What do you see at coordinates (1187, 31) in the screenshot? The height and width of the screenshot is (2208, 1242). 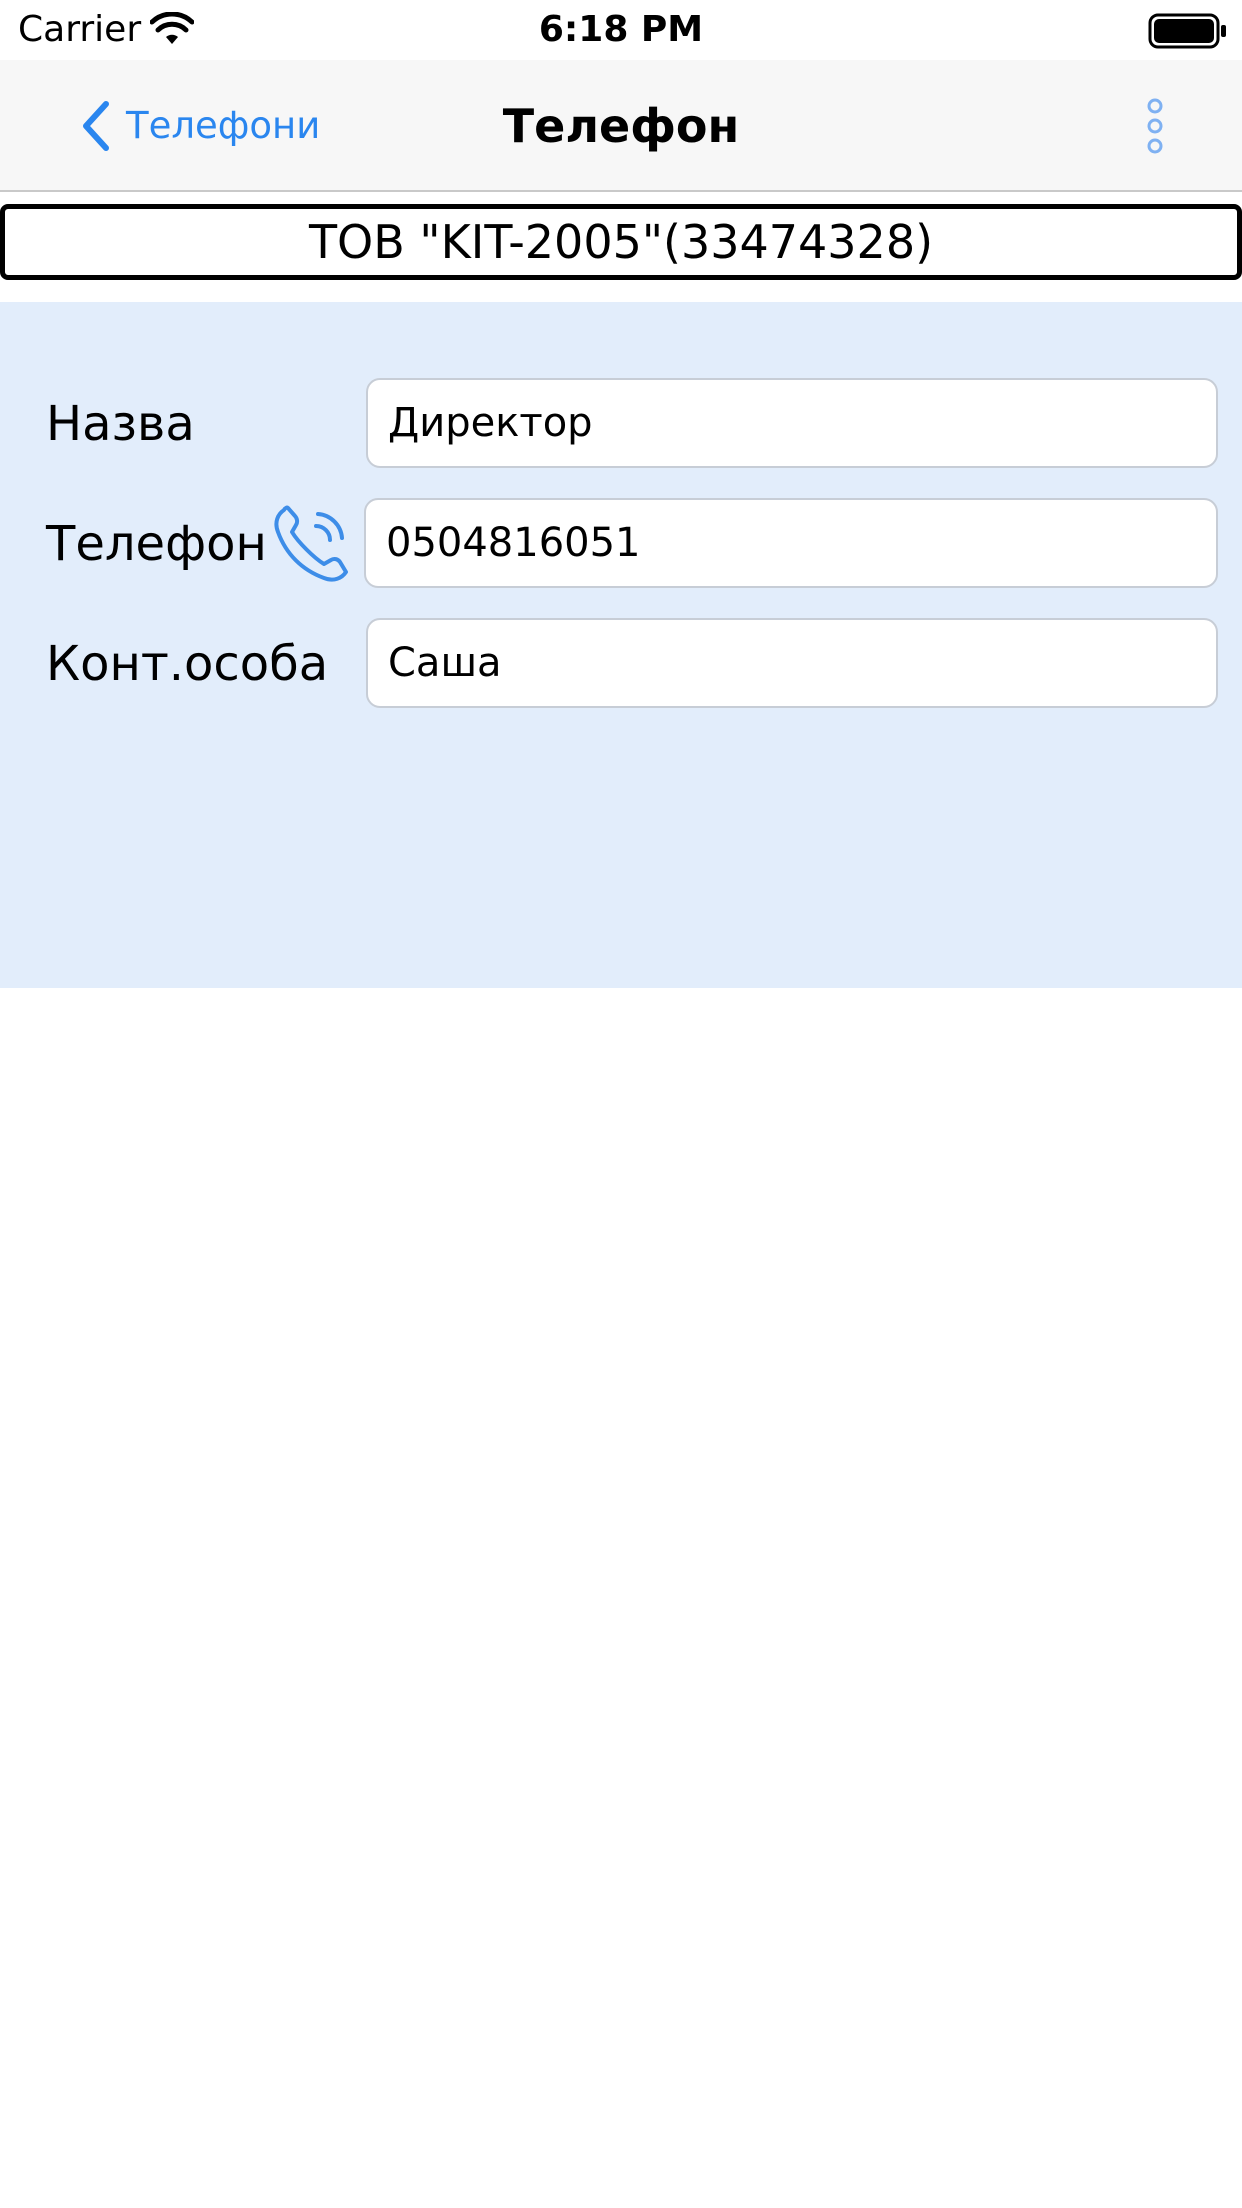 I see `battery-icon` at bounding box center [1187, 31].